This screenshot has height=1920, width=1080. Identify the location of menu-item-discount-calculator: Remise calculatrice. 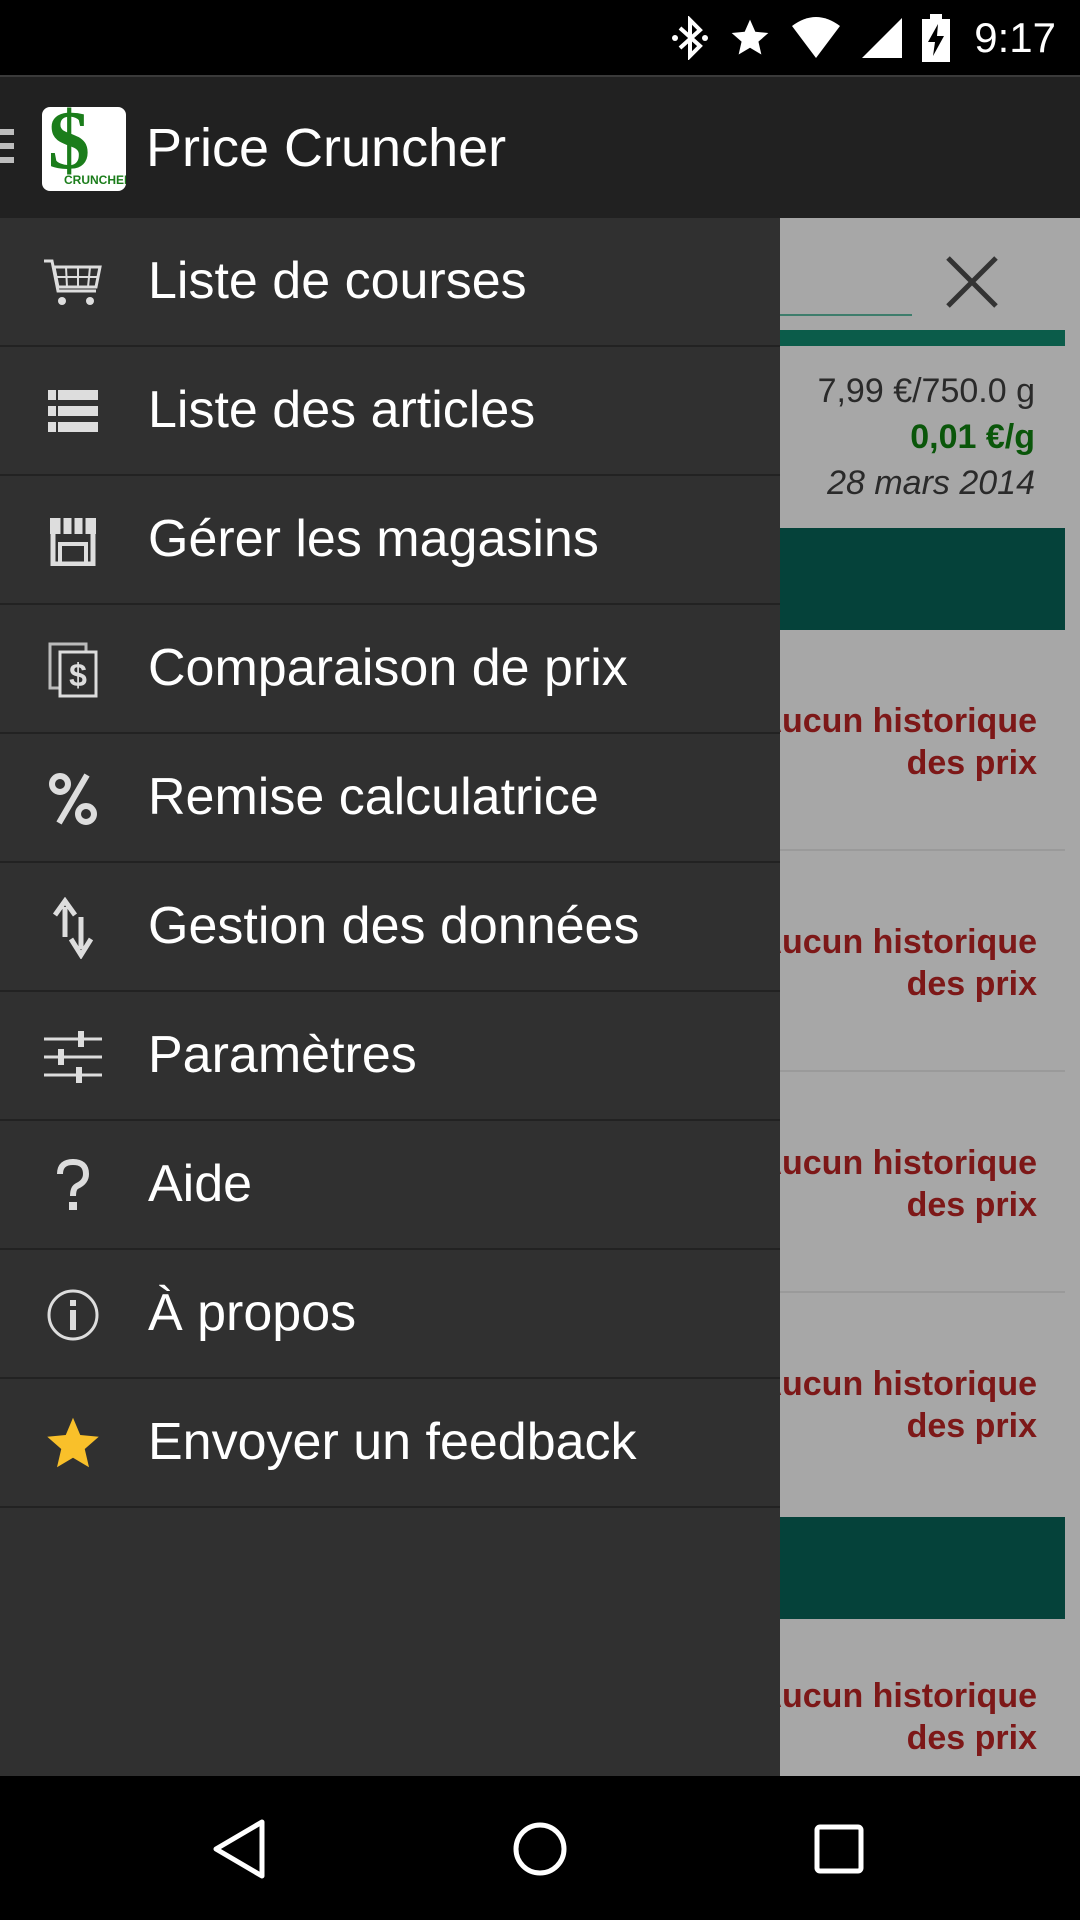
(390, 798).